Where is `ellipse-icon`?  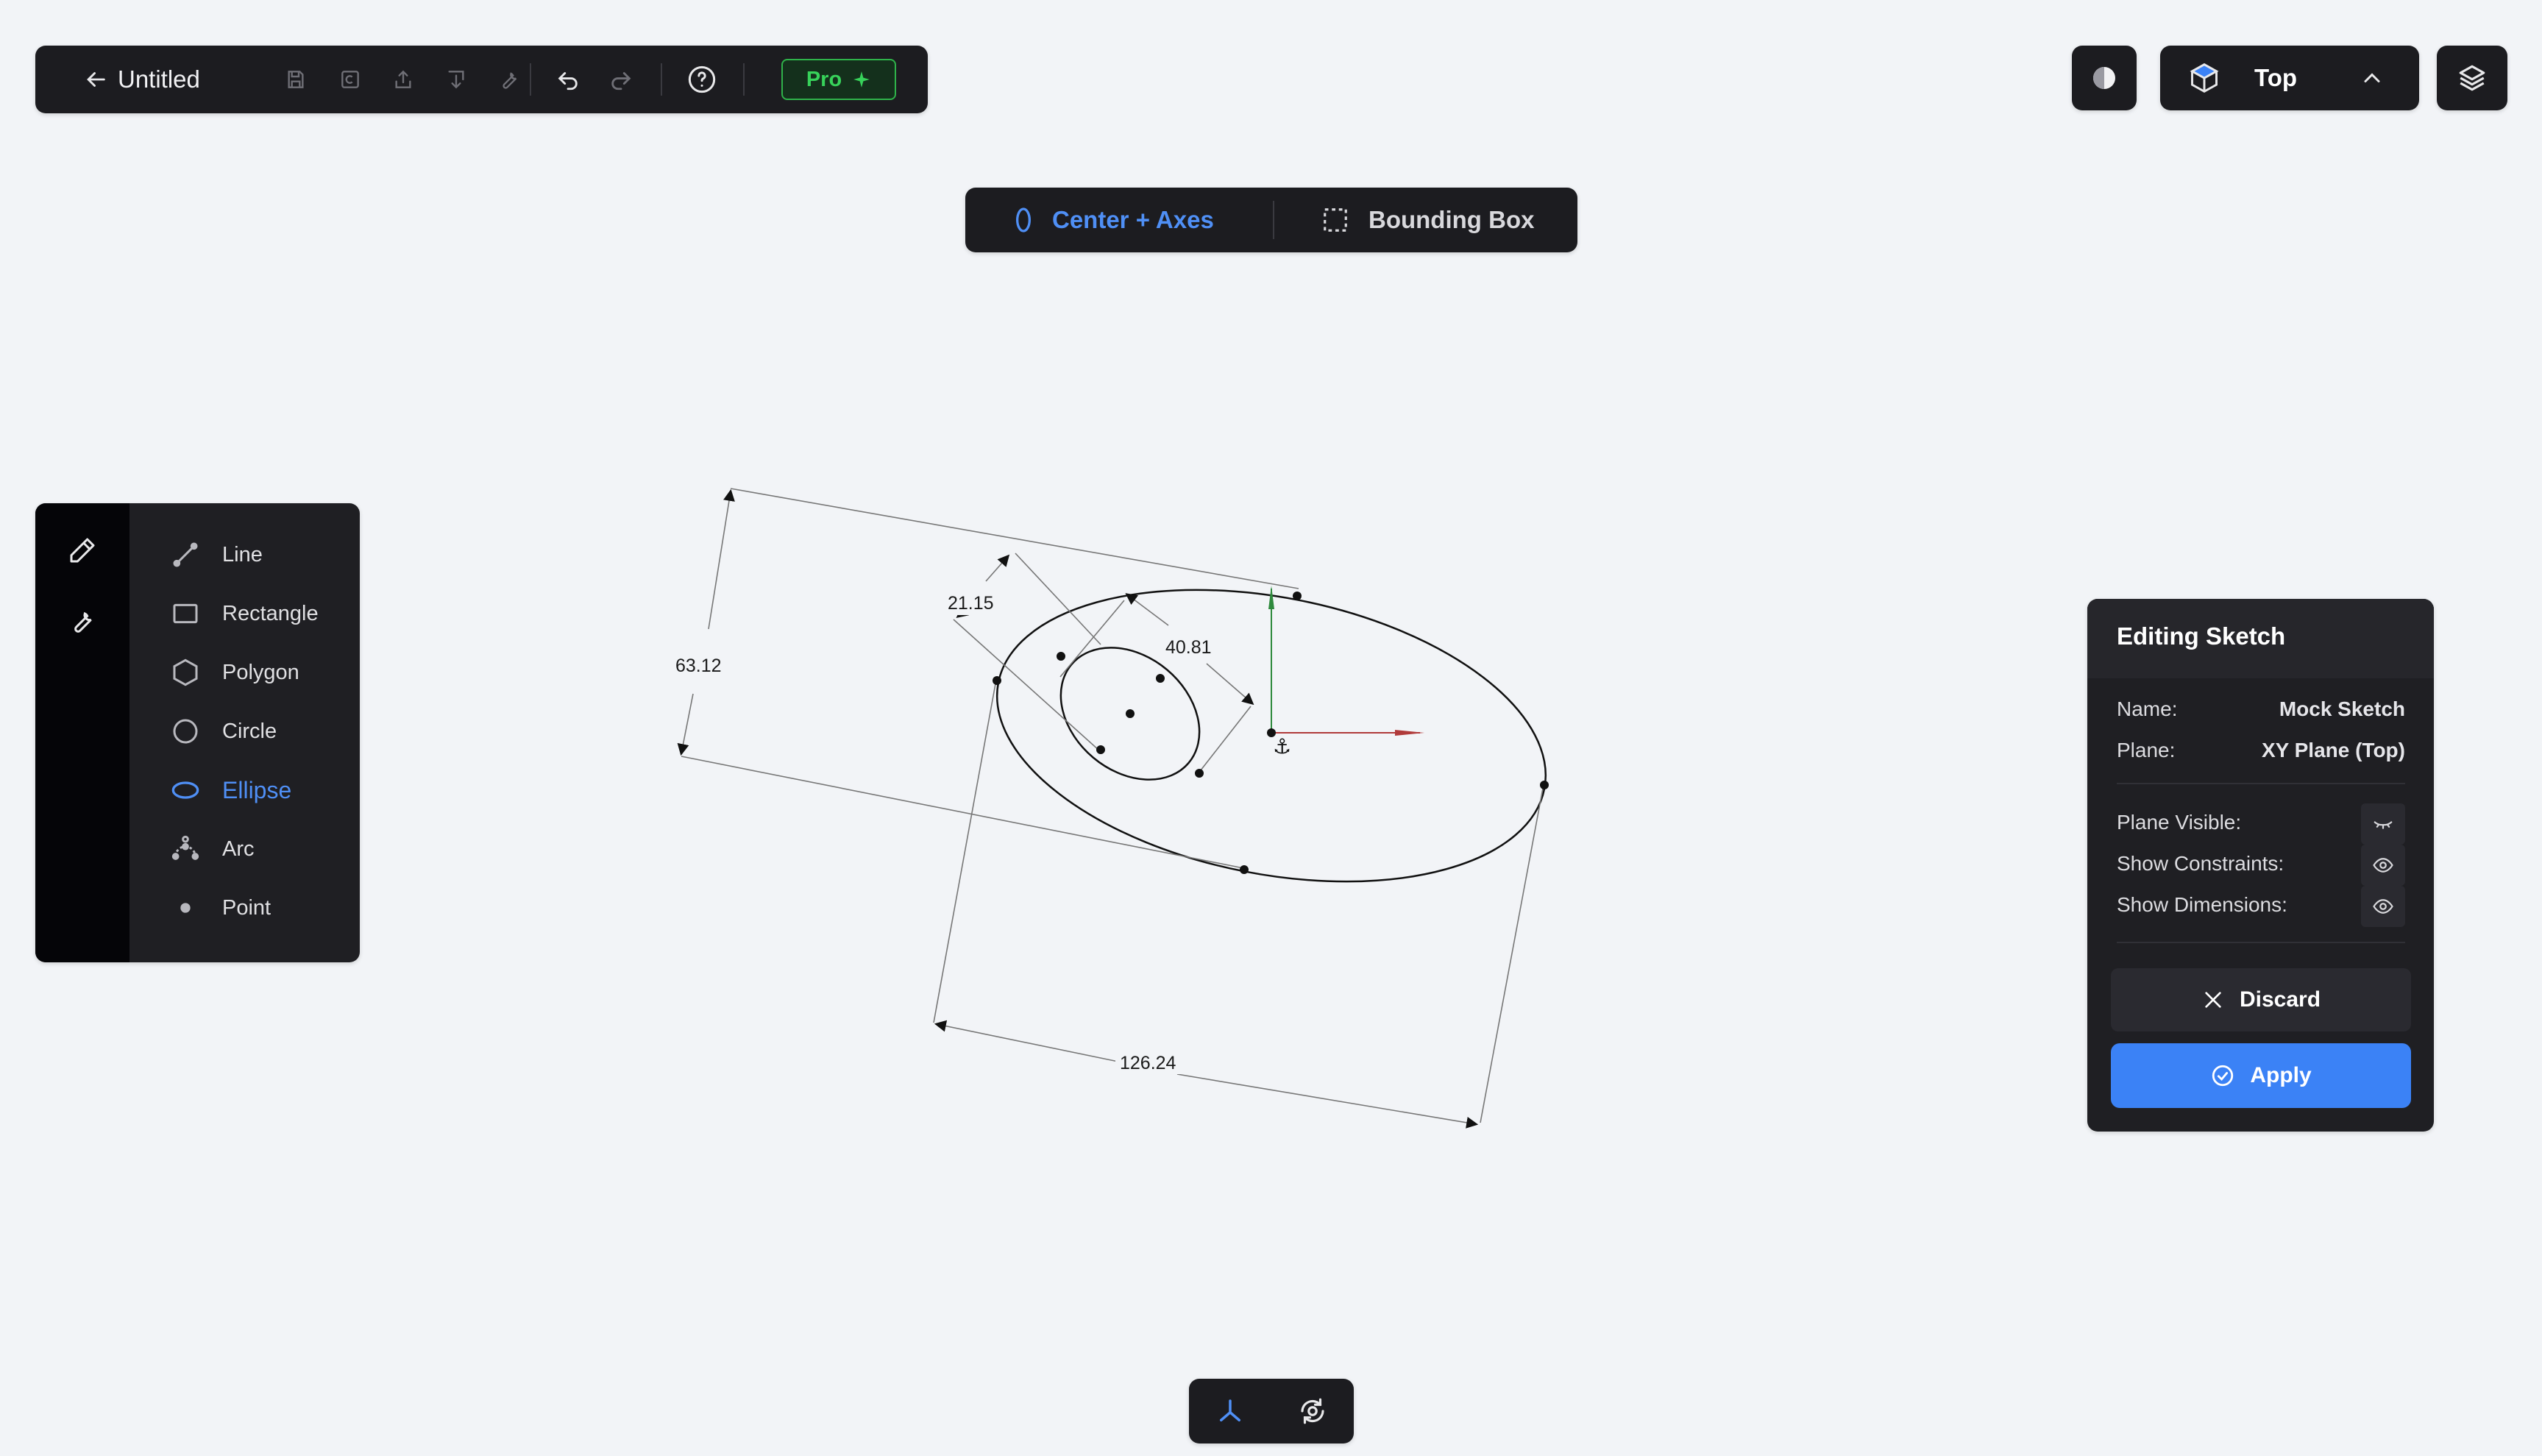 ellipse-icon is located at coordinates (185, 791).